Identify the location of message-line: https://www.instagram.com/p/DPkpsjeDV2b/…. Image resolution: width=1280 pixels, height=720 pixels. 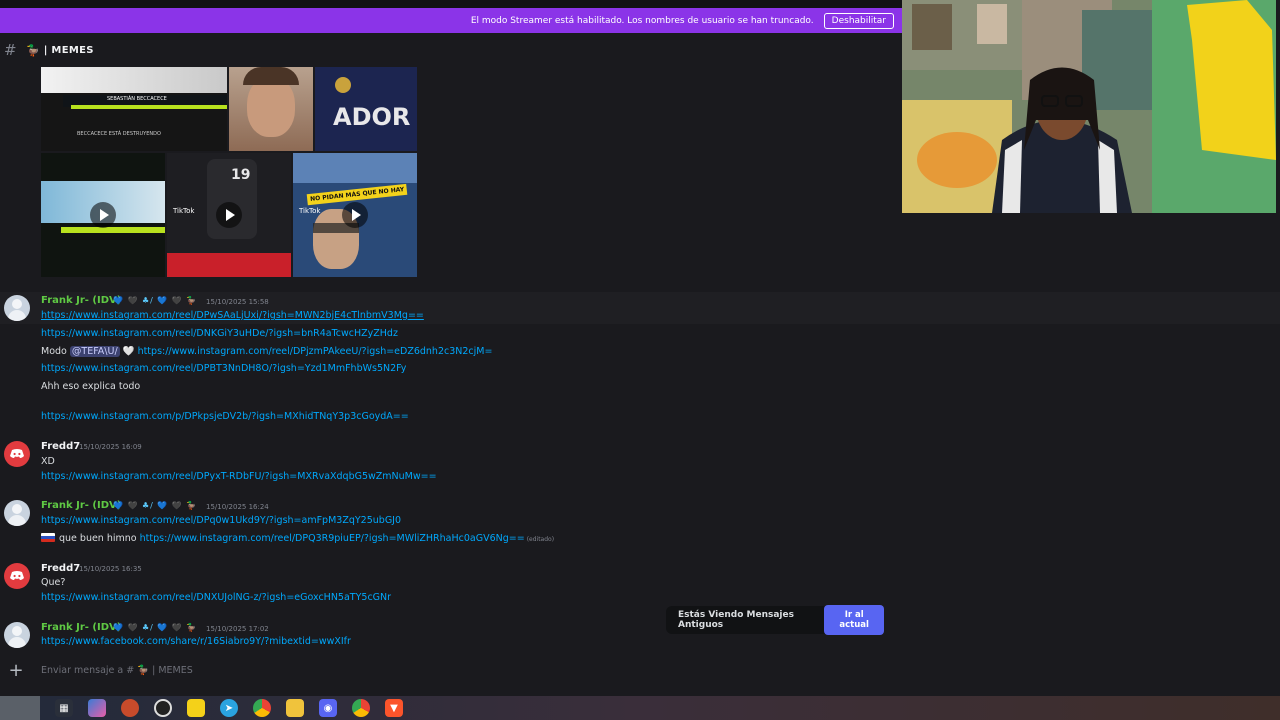
(225, 416).